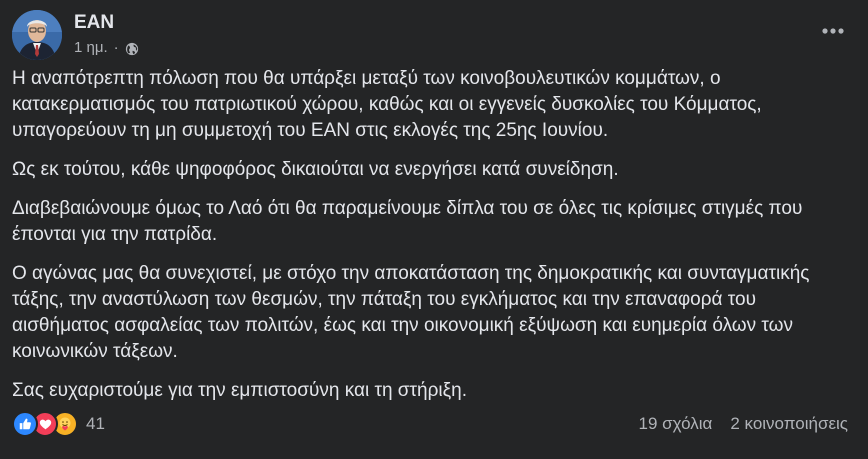 The width and height of the screenshot is (868, 459). I want to click on avatar, so click(37, 35).